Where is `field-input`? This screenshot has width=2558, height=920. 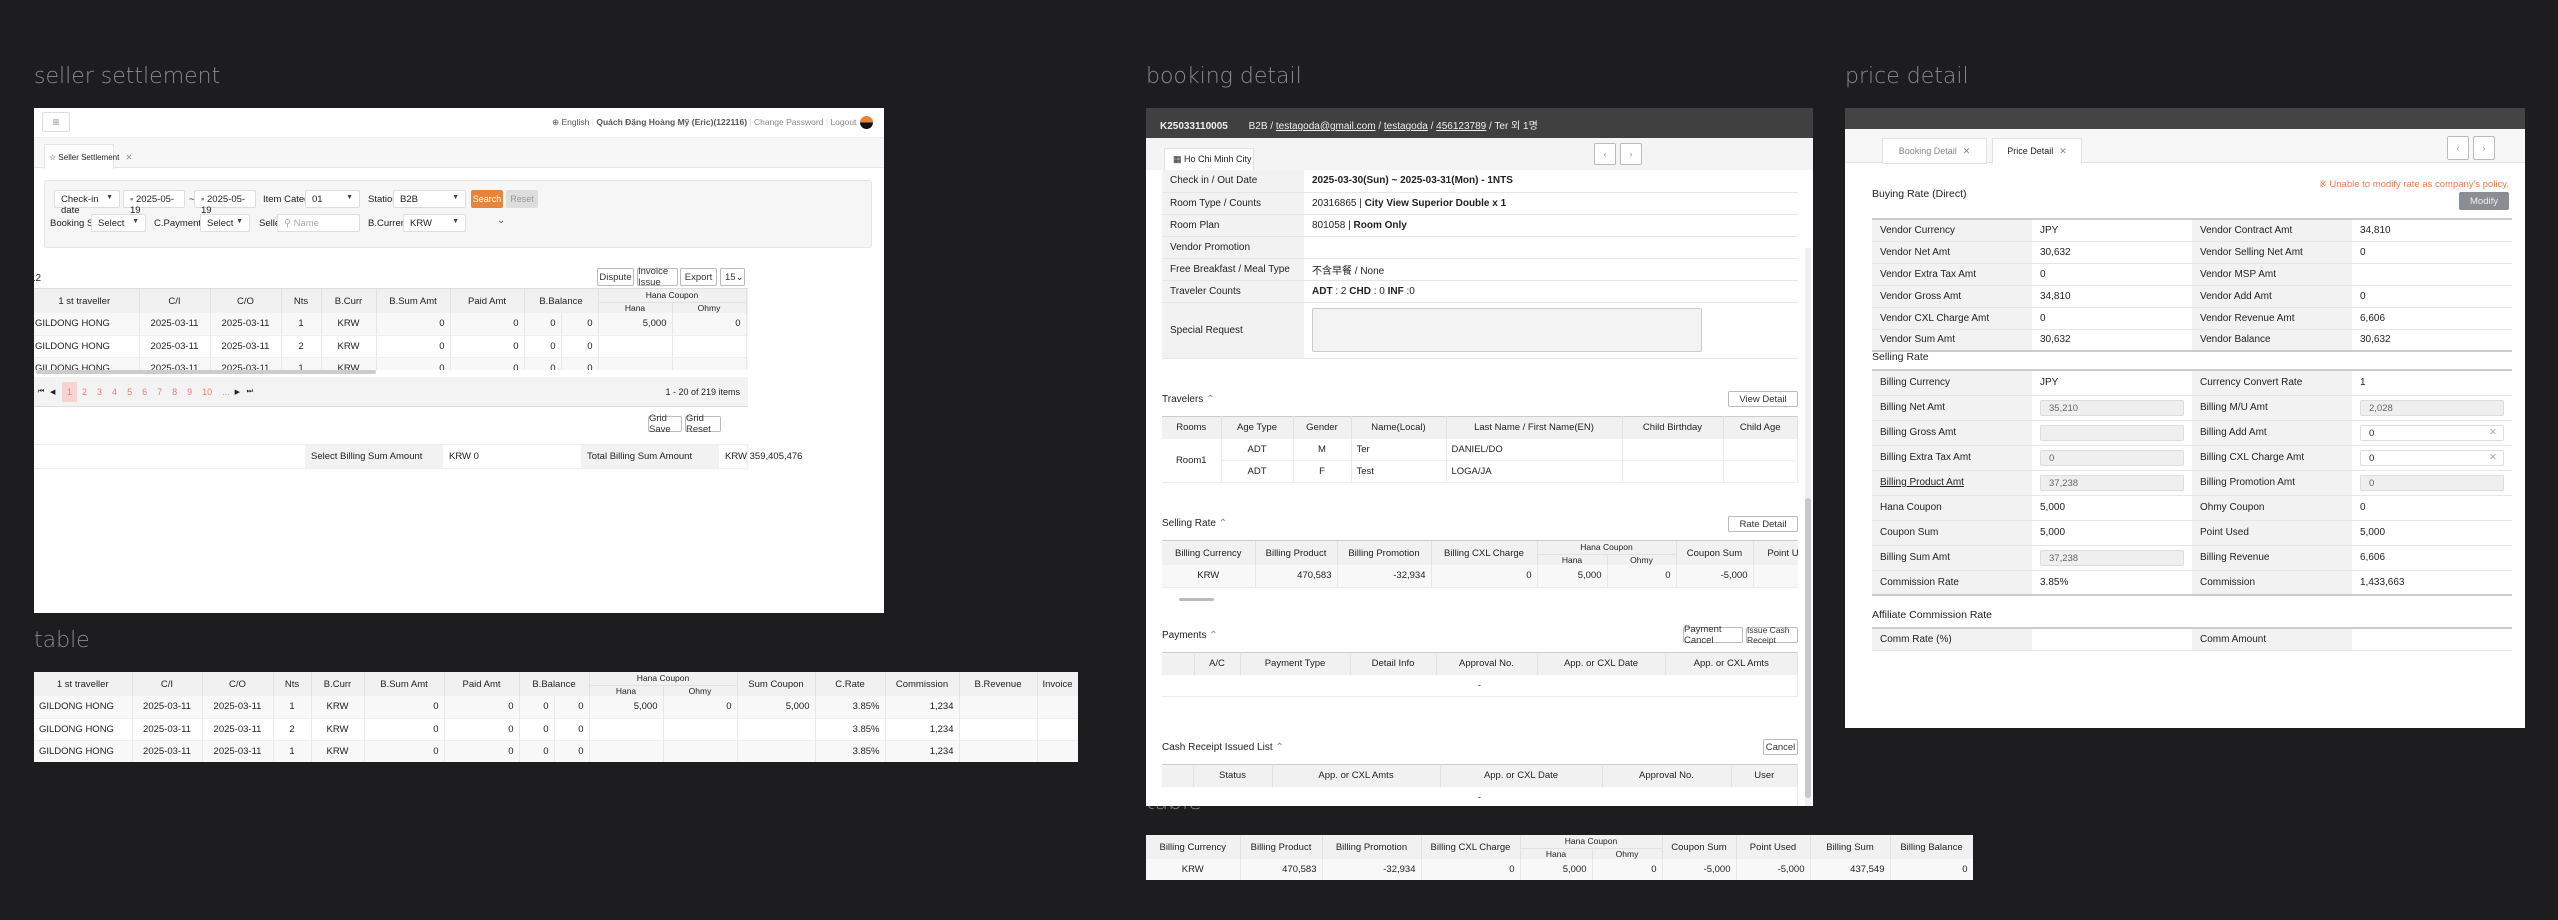
field-input is located at coordinates (2112, 432).